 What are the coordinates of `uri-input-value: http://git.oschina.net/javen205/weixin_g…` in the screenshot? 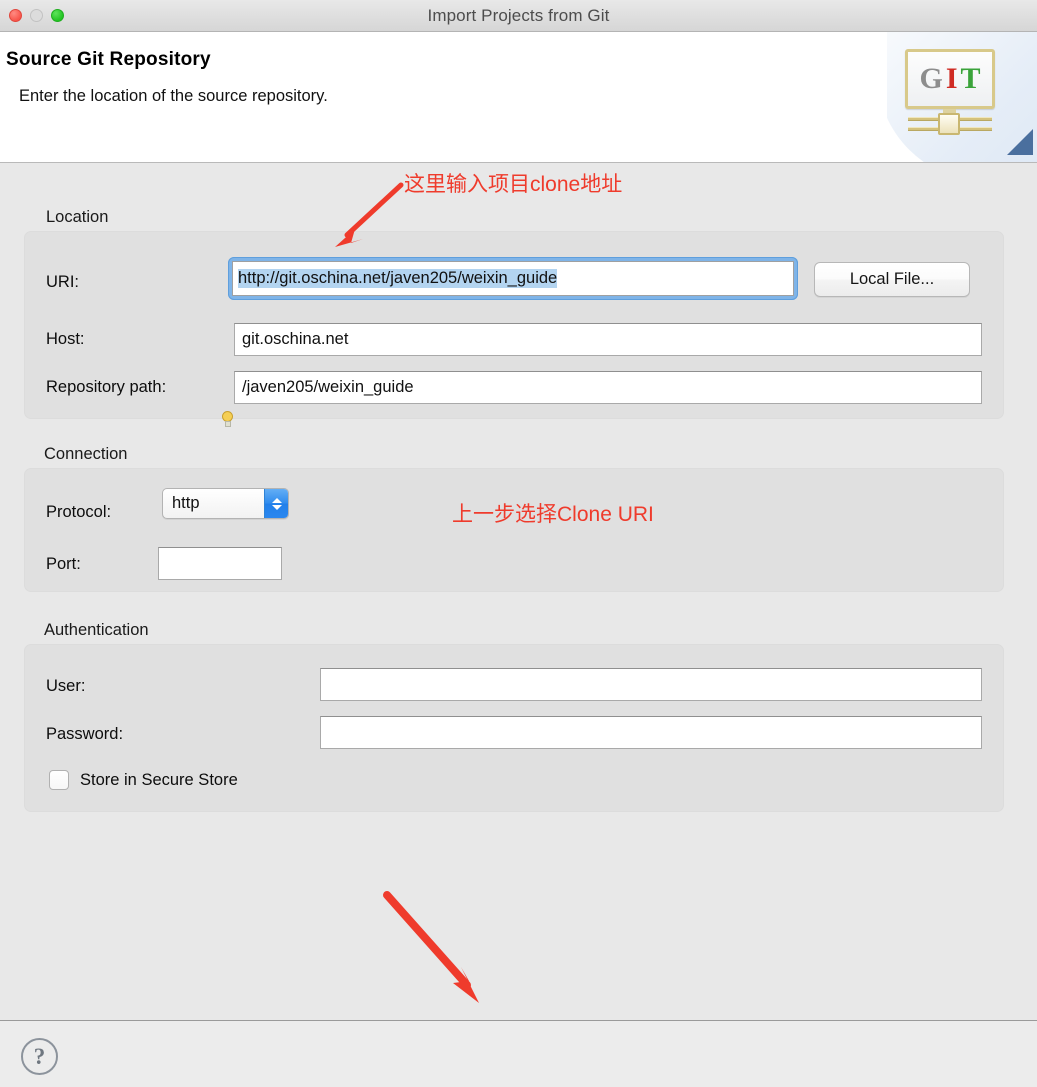 It's located at (398, 278).